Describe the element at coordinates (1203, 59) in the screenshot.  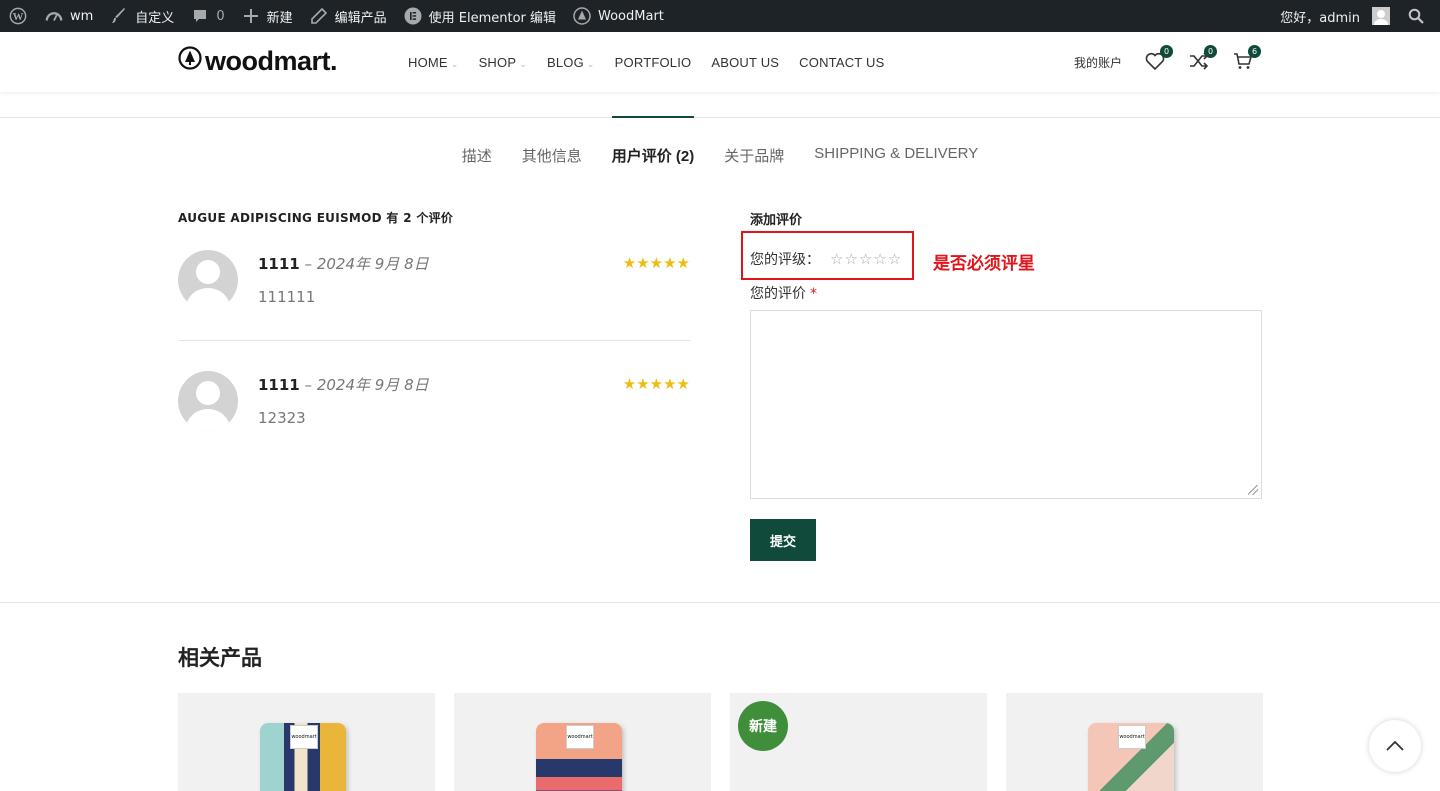
I see `compare-button: 0` at that location.